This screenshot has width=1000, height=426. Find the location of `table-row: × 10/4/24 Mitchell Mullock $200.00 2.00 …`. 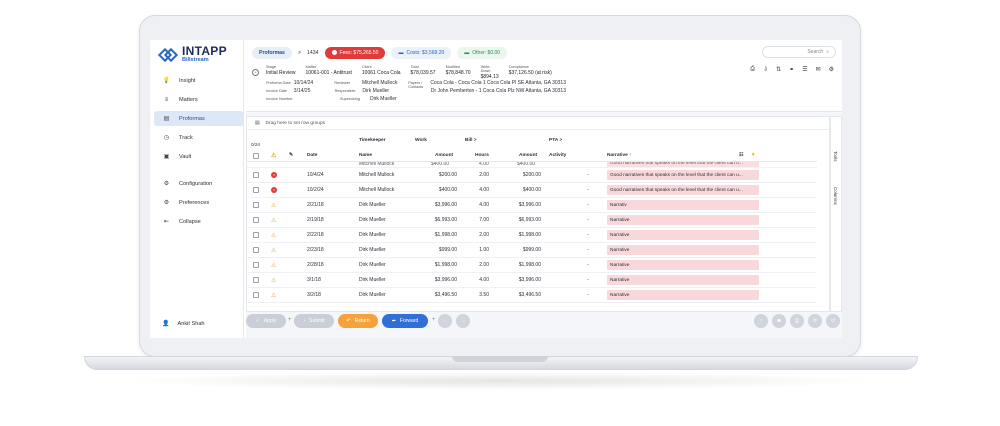

table-row: × 10/4/24 Mitchell Mullock $200.00 2.00 … is located at coordinates (532, 175).